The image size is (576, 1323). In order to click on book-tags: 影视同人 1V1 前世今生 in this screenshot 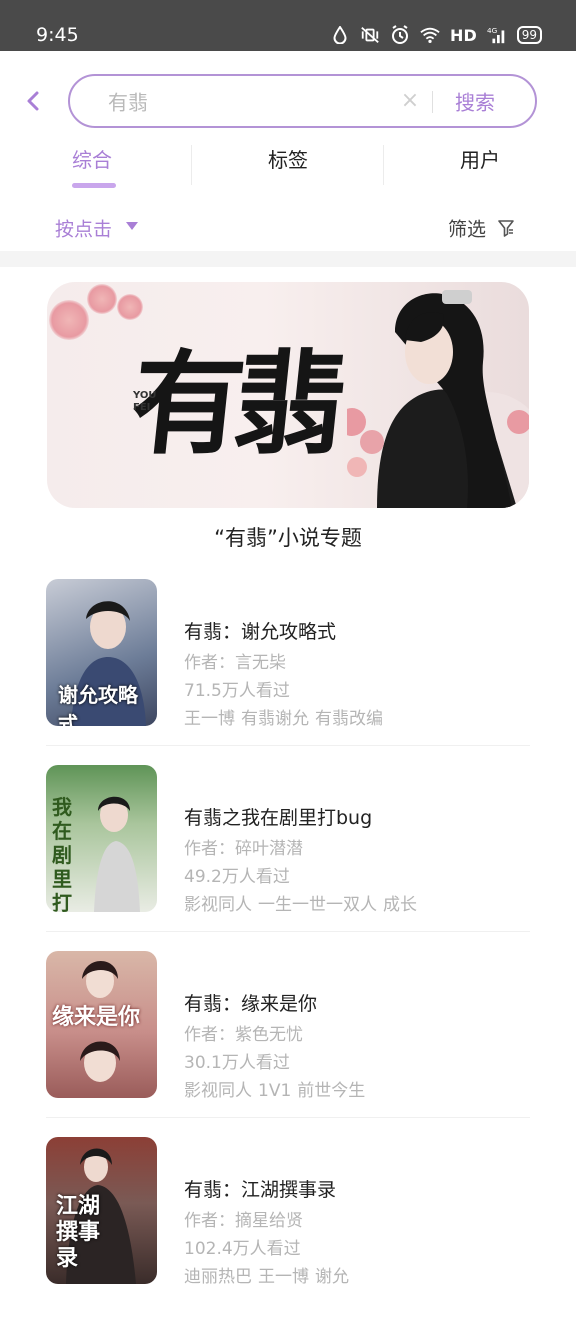, I will do `click(277, 1088)`.